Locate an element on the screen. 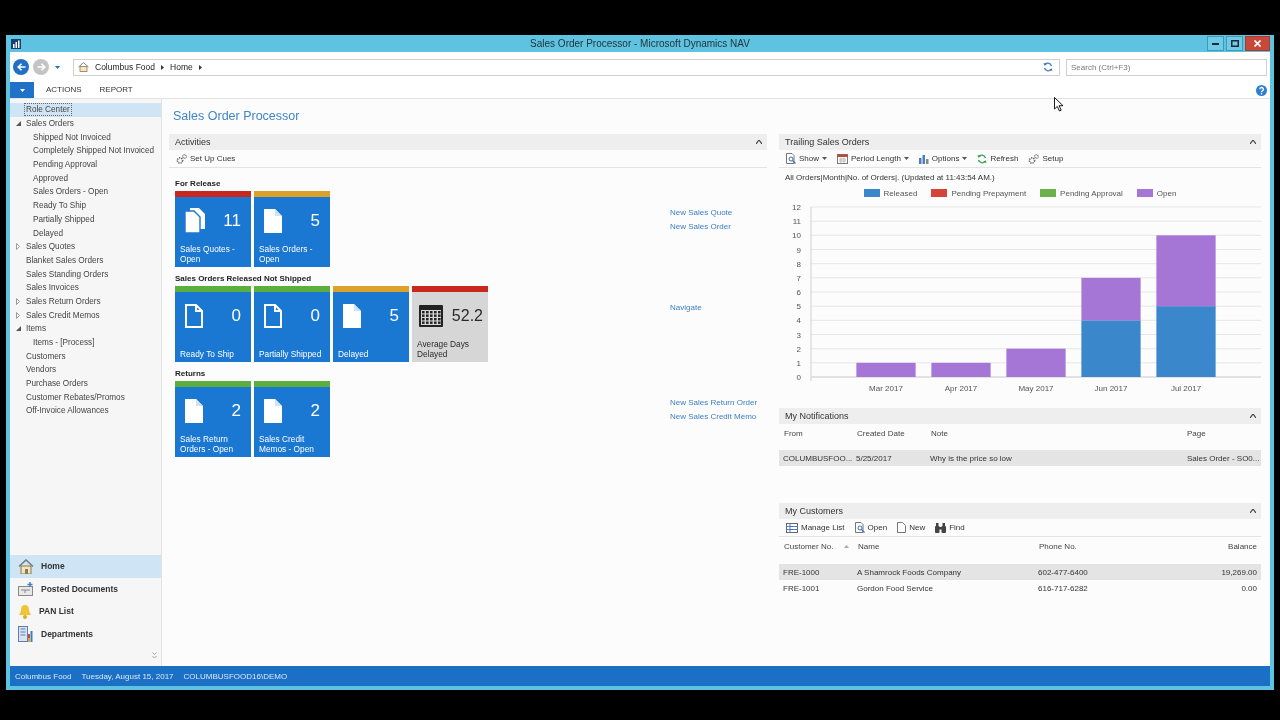 The height and width of the screenshot is (720, 1280). column-header: Customer No. is located at coordinates (809, 546).